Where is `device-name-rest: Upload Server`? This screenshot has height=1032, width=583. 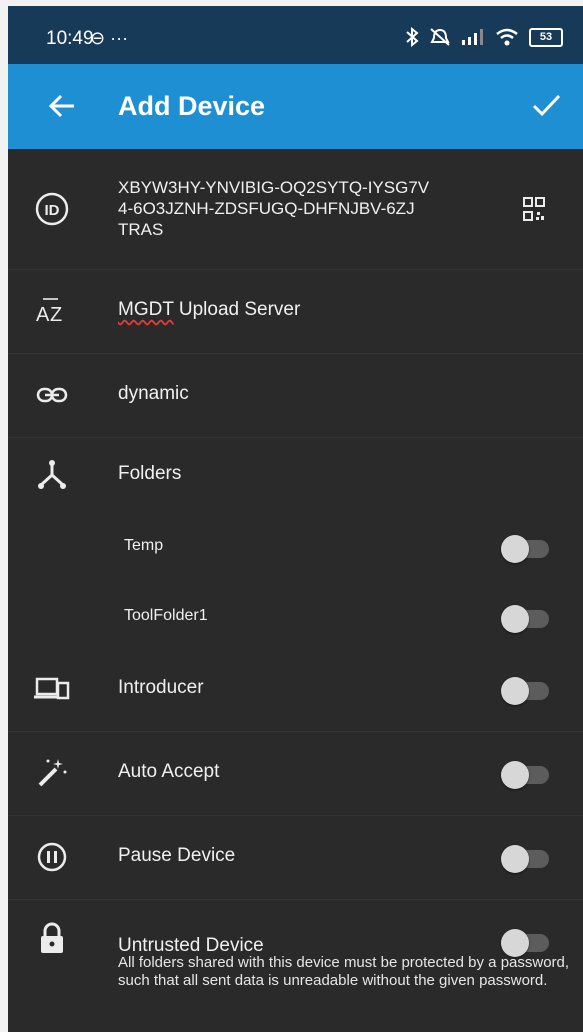 device-name-rest: Upload Server is located at coordinates (237, 309).